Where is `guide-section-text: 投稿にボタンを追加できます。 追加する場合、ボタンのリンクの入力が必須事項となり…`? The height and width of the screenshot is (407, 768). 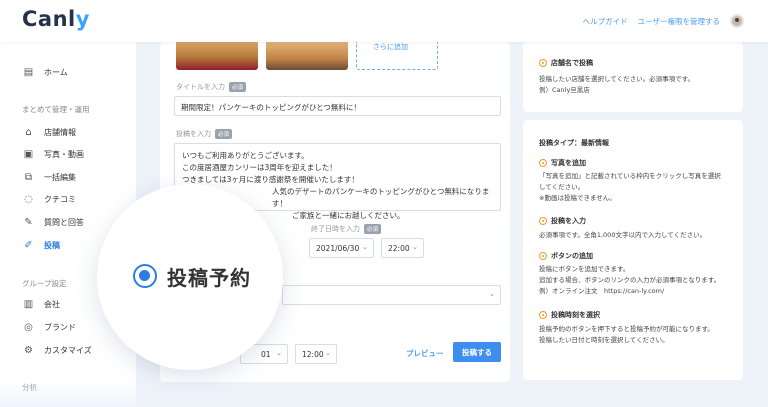 guide-section-text: 投稿にボタンを追加できます。 追加する場合、ボタンのリンクの入力が必須事項となり… is located at coordinates (639, 280).